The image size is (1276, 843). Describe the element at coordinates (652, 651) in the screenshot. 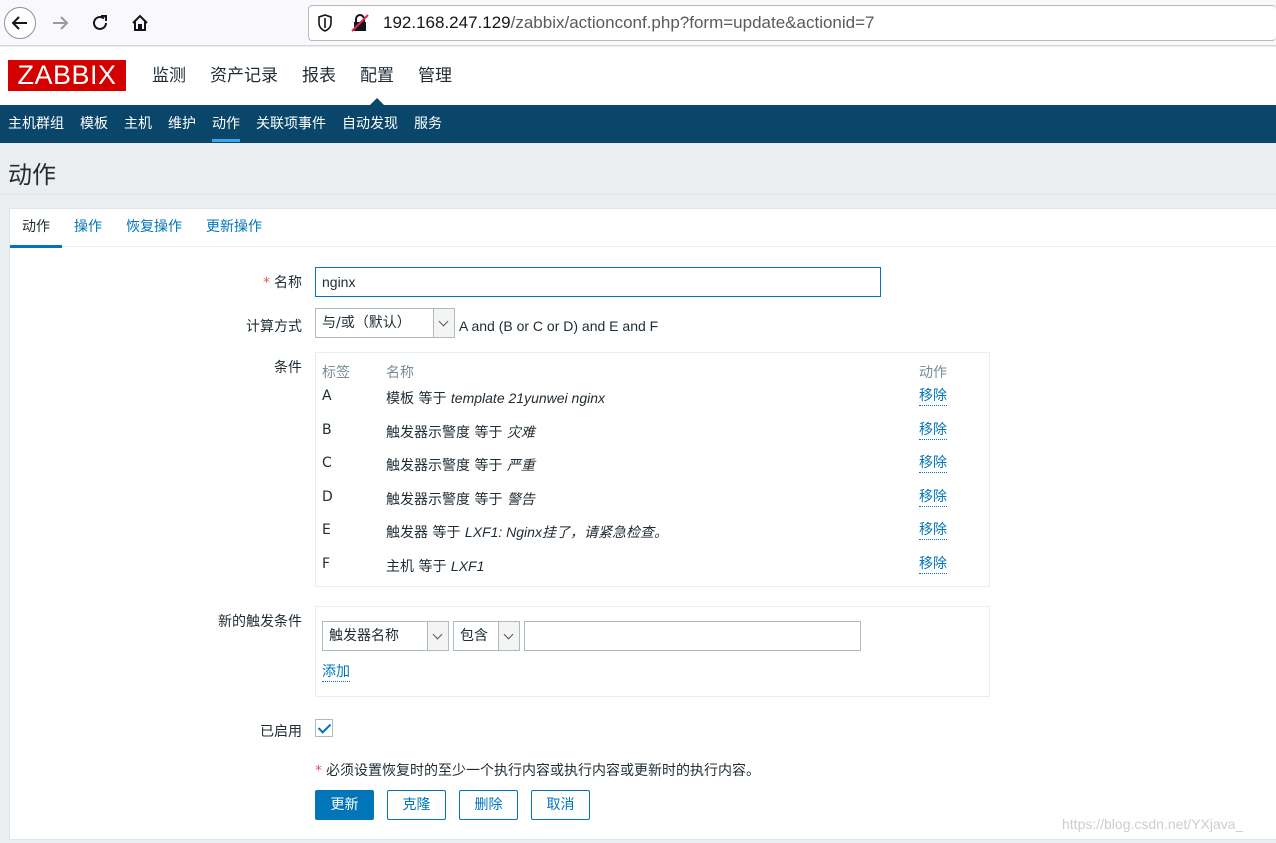

I see `new-condition-box: 触发器名称 包含 添加` at that location.